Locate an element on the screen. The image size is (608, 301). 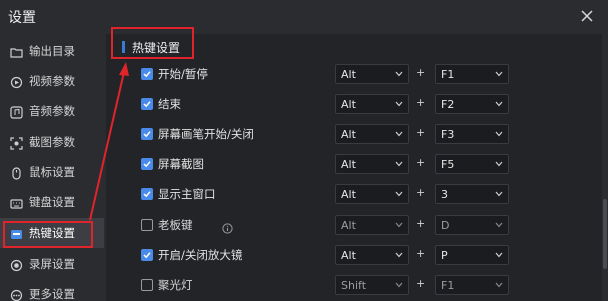
sidebar-item-label: 录屏设置 is located at coordinates (52, 264).